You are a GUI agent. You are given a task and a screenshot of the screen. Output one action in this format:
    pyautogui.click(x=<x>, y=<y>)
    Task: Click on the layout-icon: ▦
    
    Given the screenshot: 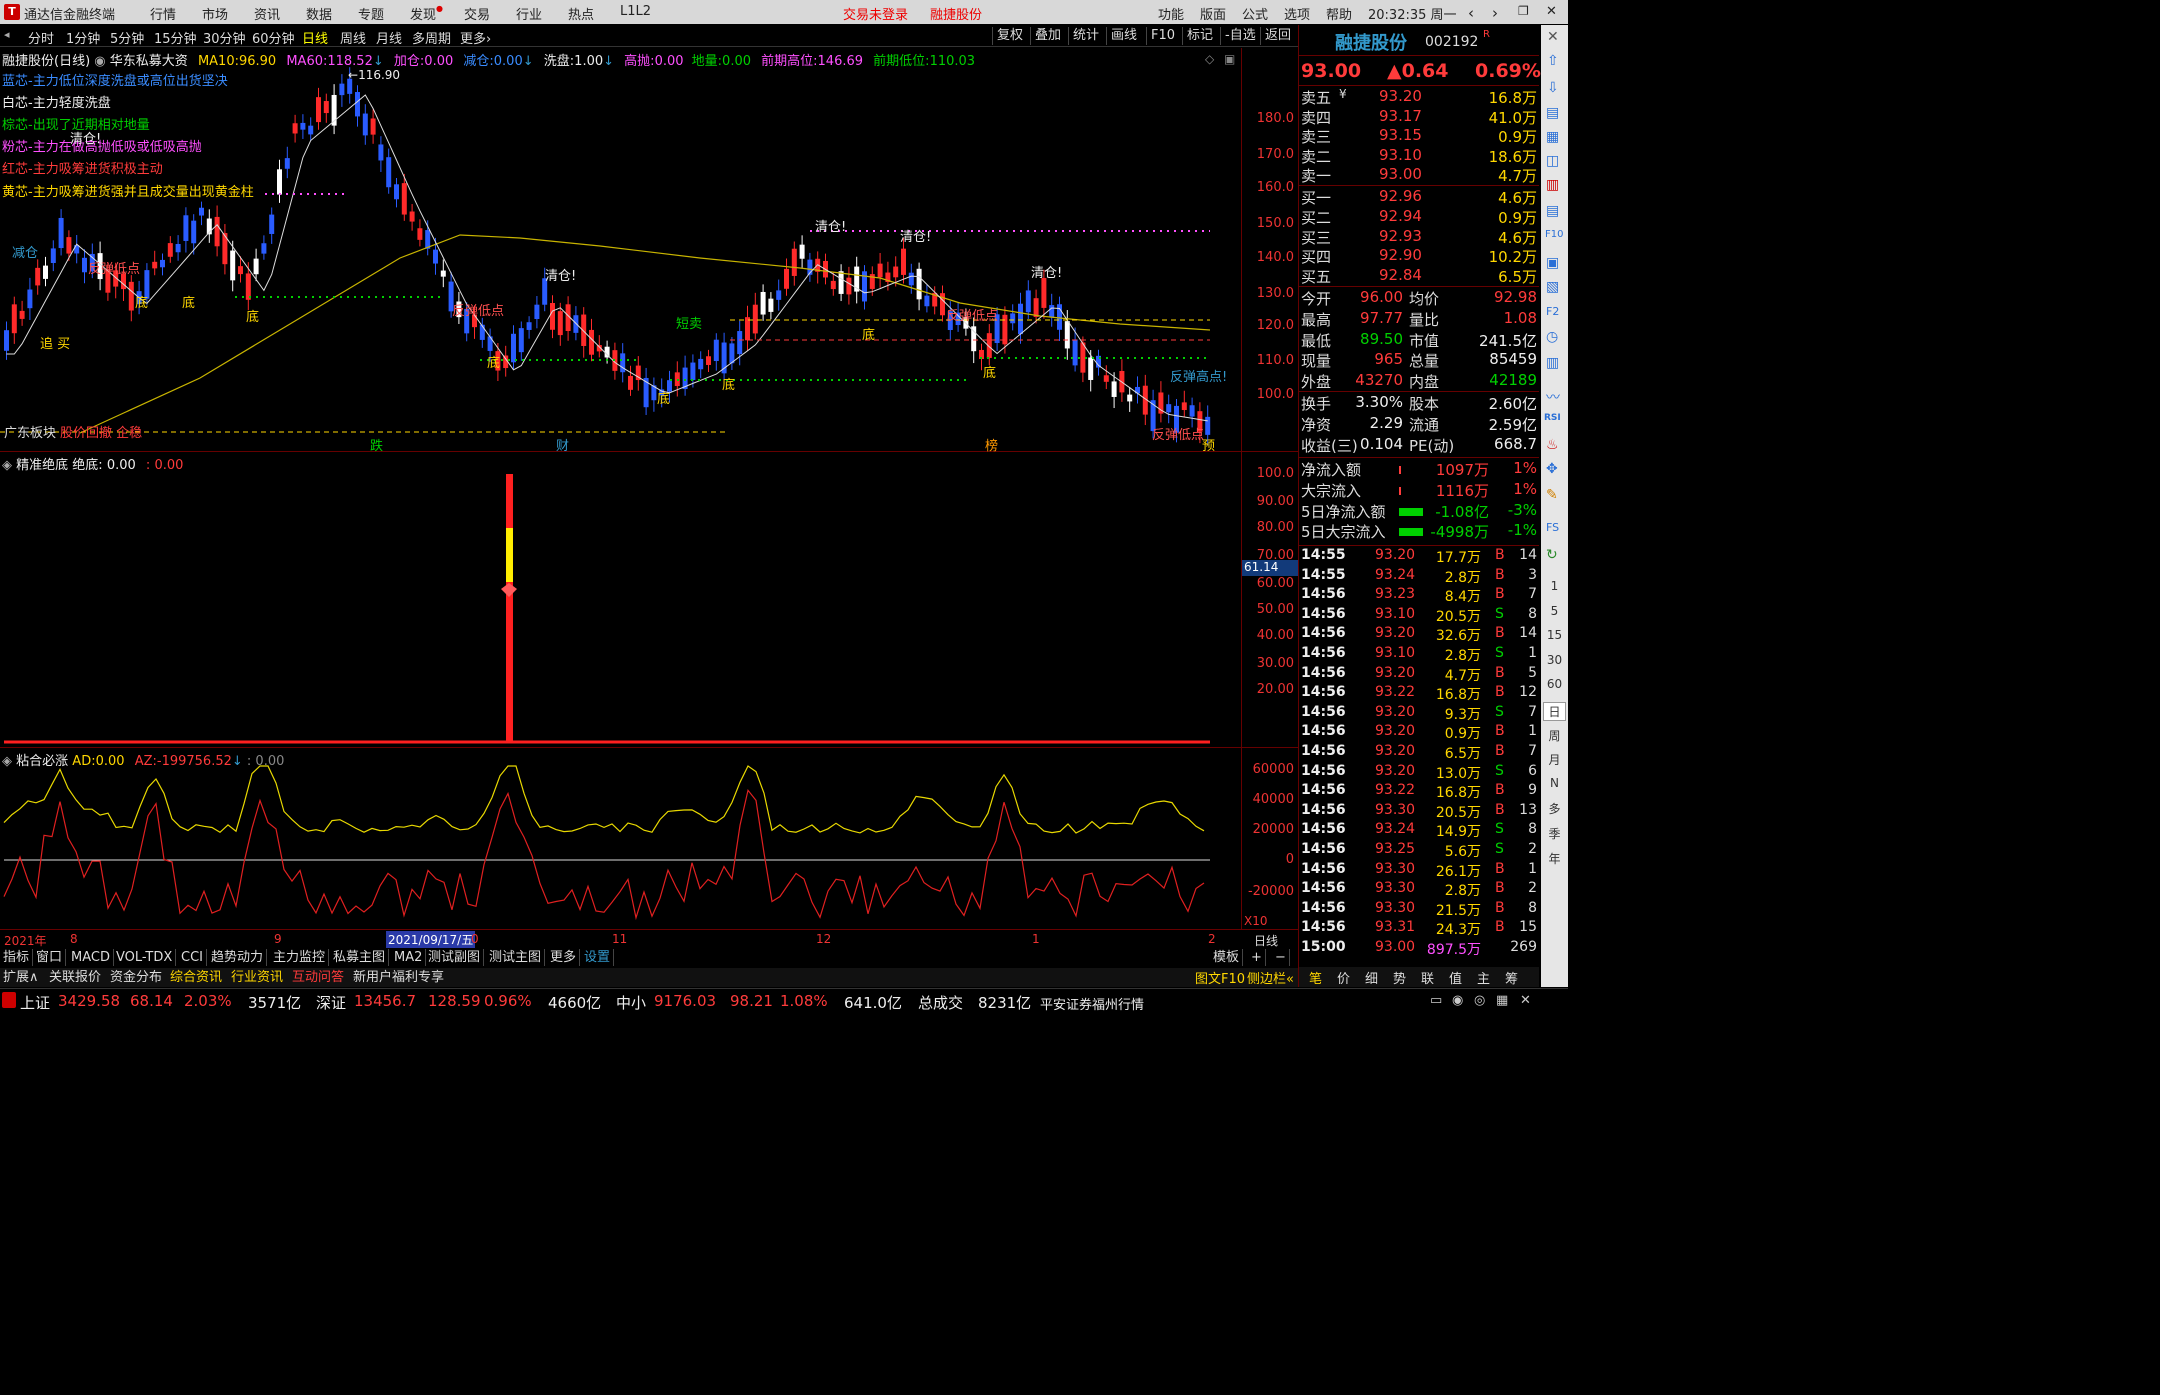 What is the action you would take?
    pyautogui.click(x=1502, y=1000)
    